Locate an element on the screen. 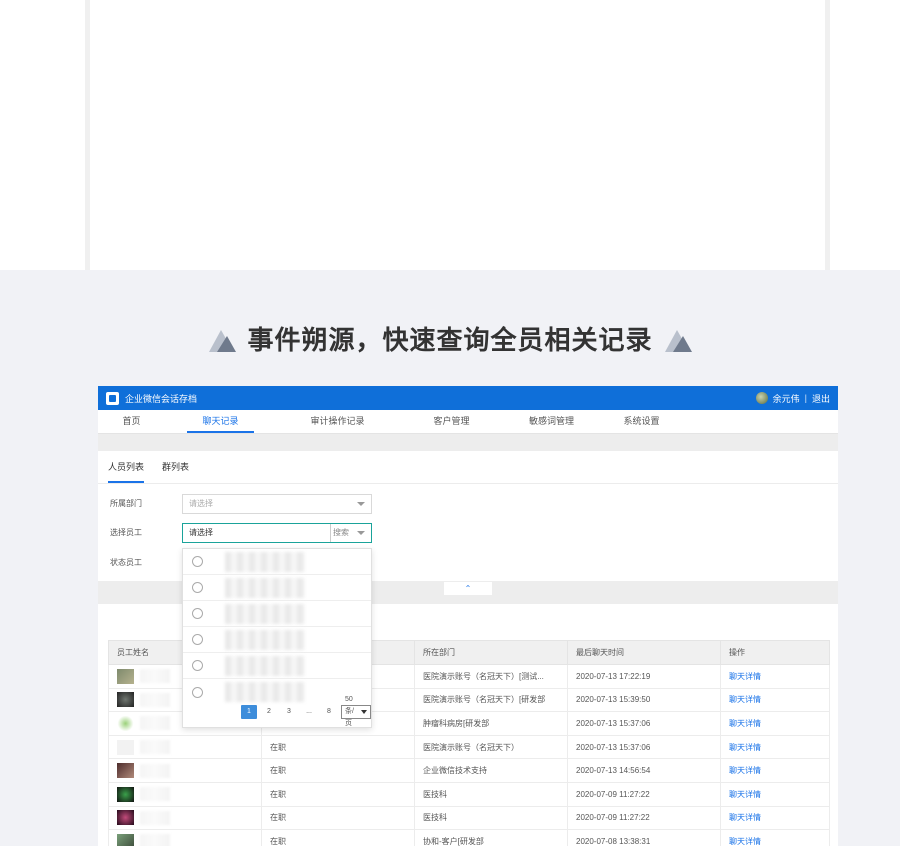  dept-select-placeholder: 请选择 is located at coordinates (201, 503).